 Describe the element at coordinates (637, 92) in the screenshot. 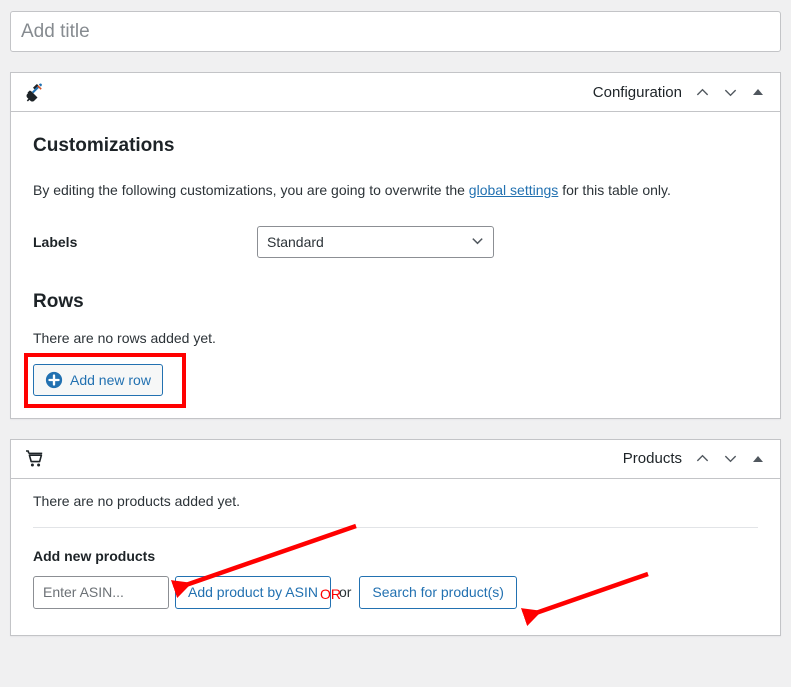

I see `configuration-panel-title: Configuration` at that location.